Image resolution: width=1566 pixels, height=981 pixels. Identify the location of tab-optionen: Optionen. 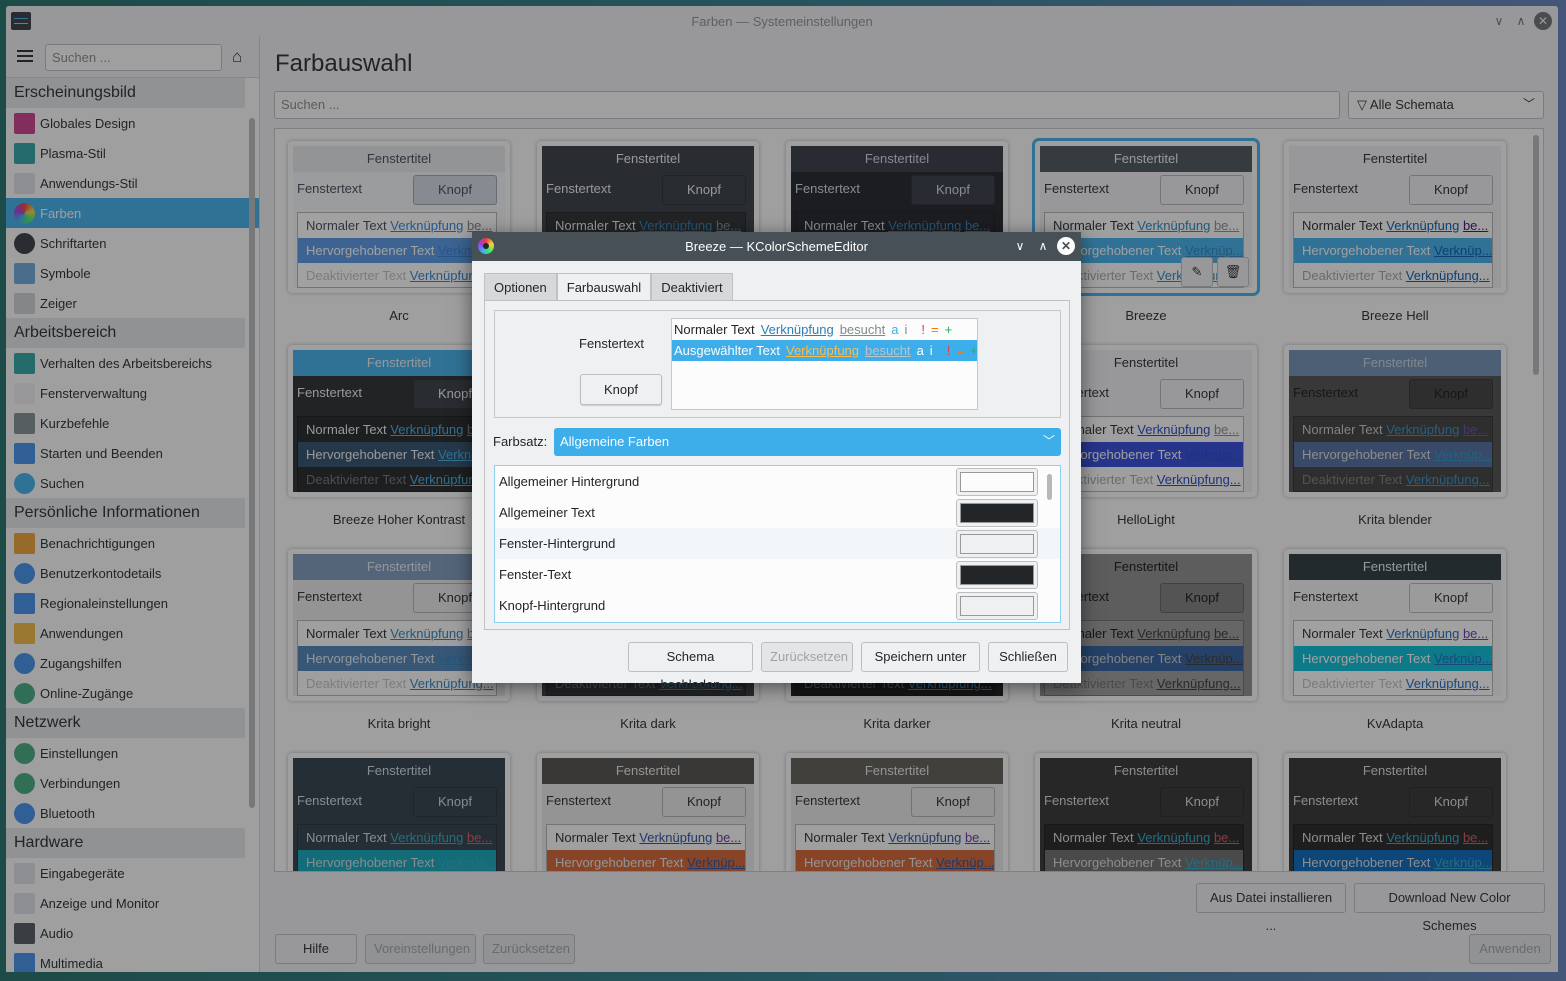
(520, 286).